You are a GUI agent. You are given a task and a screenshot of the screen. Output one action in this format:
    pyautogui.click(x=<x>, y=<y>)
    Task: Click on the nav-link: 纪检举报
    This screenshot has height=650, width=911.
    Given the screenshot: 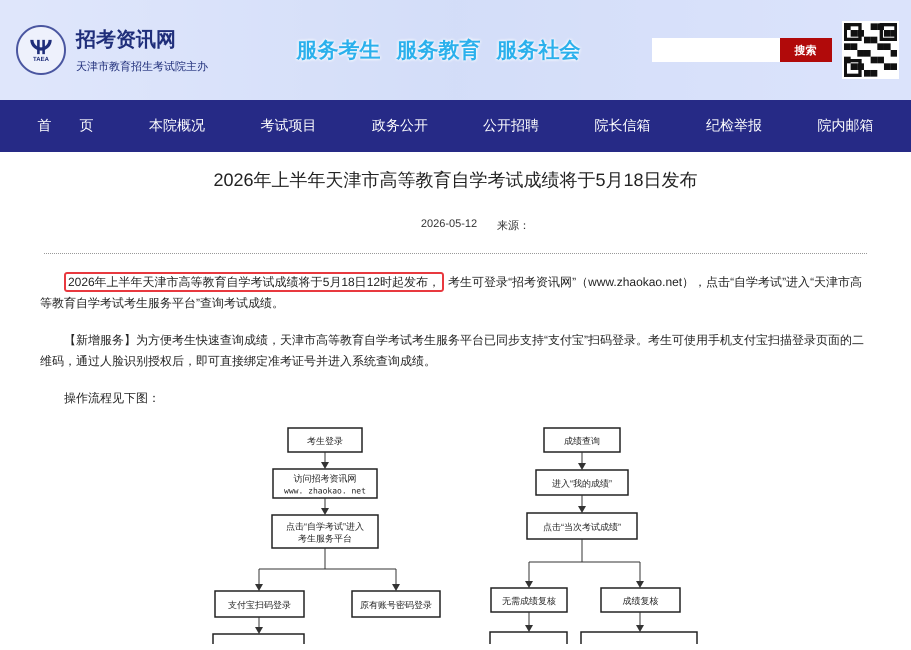 What is the action you would take?
    pyautogui.click(x=734, y=126)
    